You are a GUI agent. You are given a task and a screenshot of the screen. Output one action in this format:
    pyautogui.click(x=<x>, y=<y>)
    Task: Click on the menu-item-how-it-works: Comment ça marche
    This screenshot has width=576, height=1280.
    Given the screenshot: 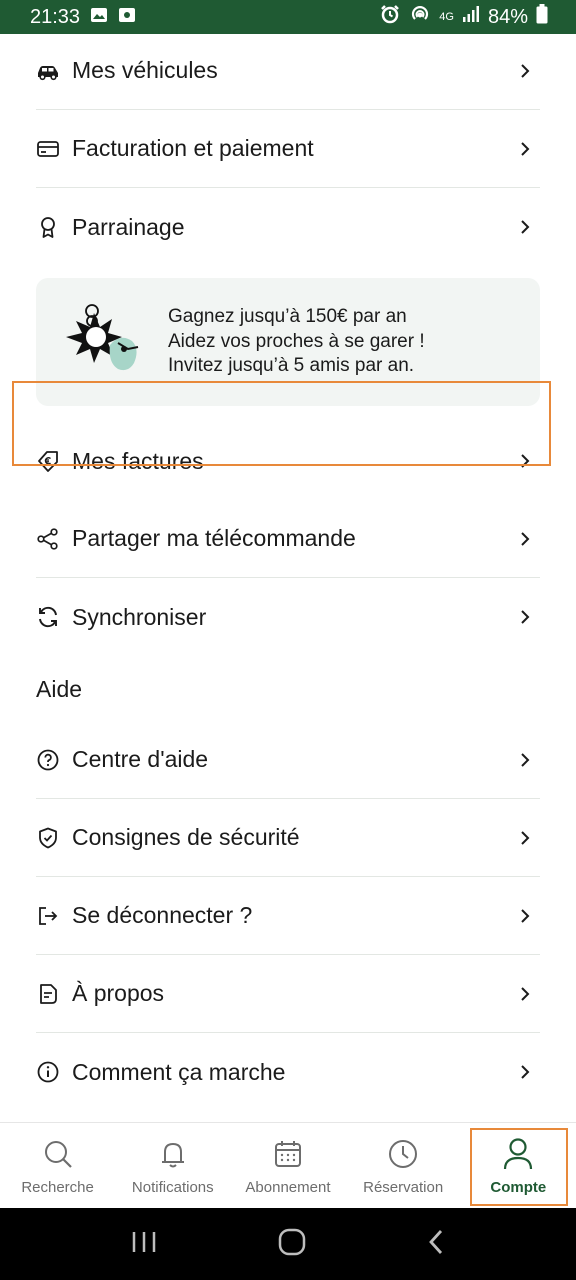 What is the action you would take?
    pyautogui.click(x=288, y=1072)
    